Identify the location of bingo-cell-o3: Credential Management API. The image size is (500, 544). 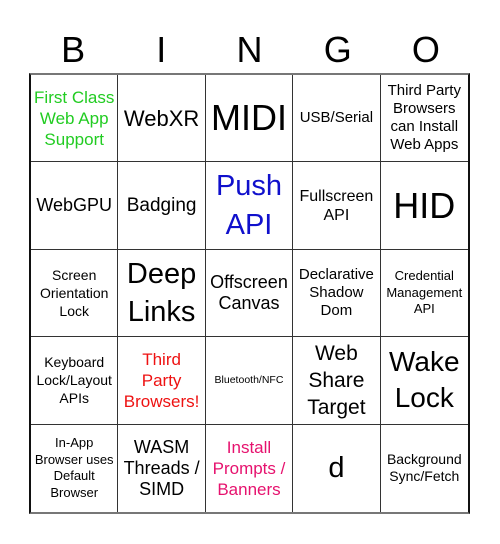
(424, 294).